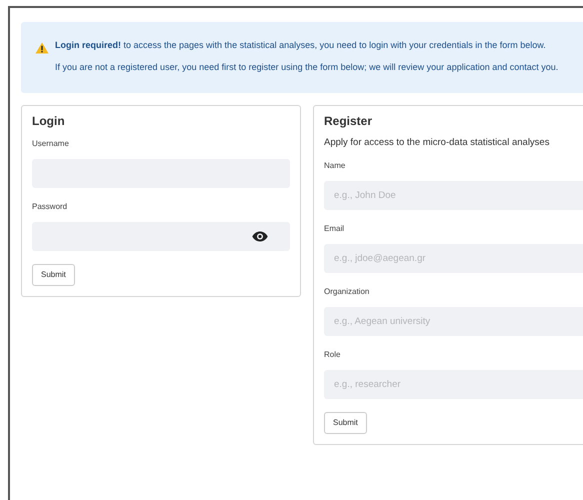 The height and width of the screenshot is (500, 583). Describe the element at coordinates (453, 259) in the screenshot. I see `input-field: e.g., jdoe@aegean.gr` at that location.